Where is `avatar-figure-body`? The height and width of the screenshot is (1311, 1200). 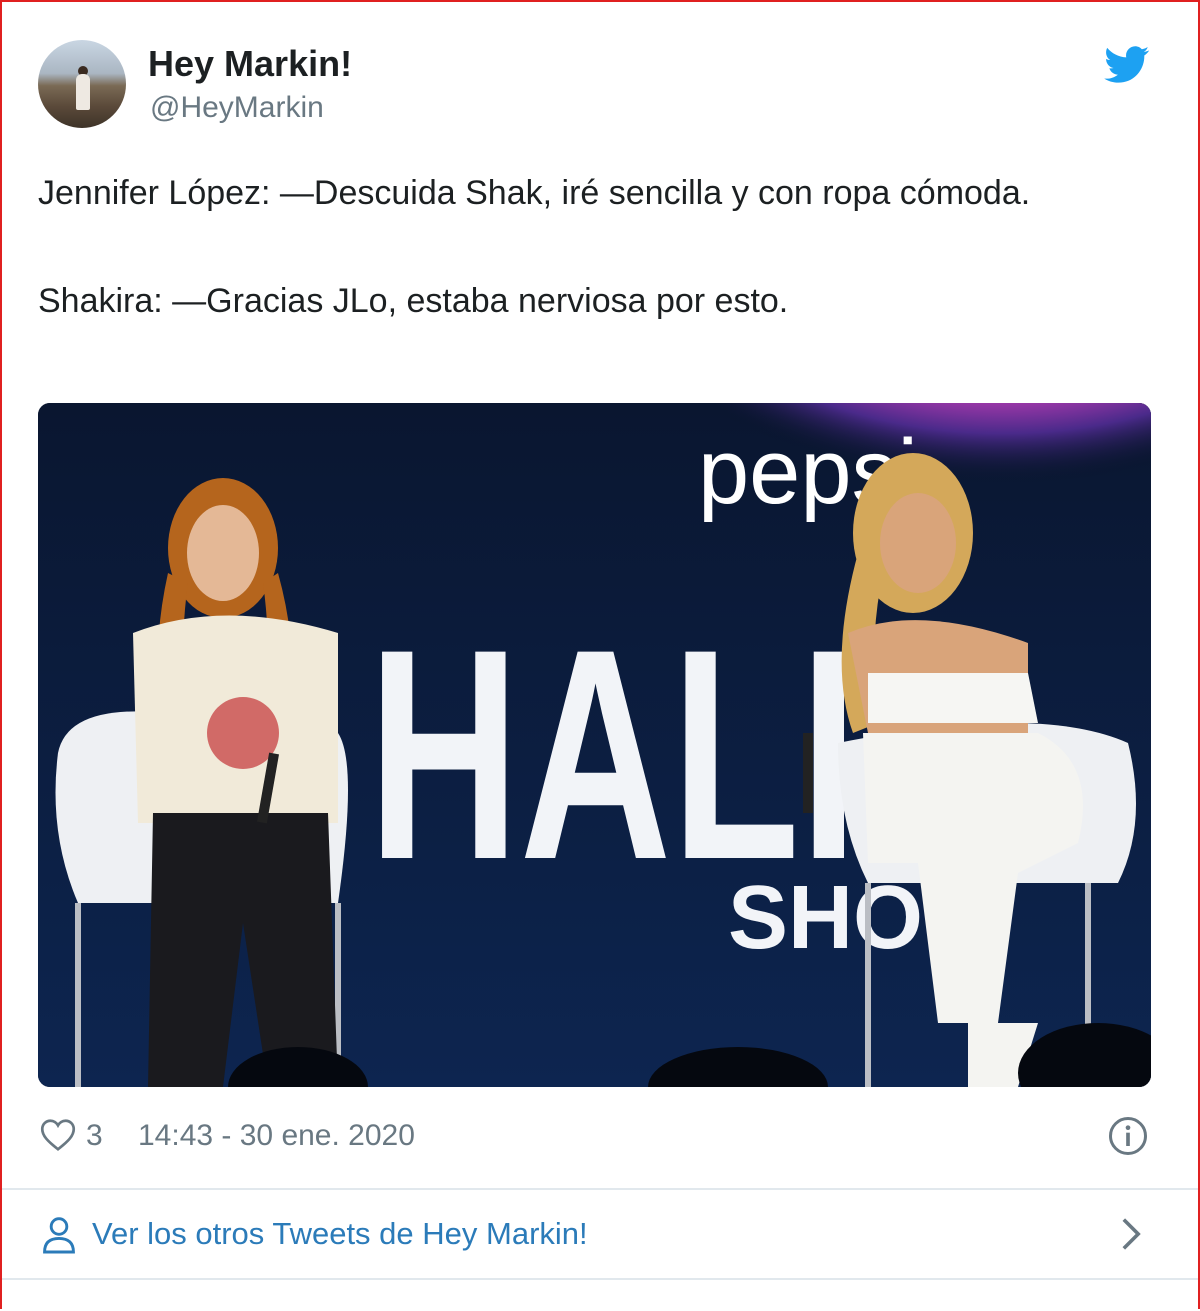 avatar-figure-body is located at coordinates (83, 92).